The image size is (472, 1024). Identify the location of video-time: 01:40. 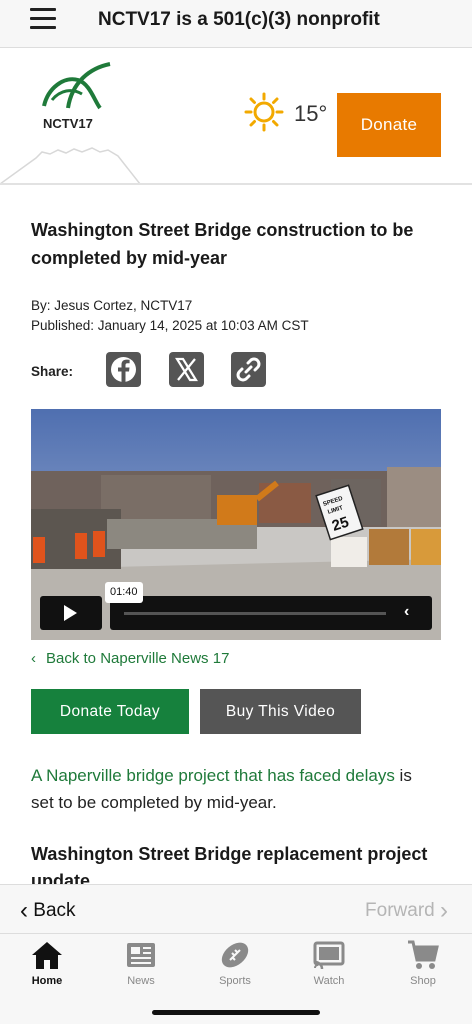
(124, 592).